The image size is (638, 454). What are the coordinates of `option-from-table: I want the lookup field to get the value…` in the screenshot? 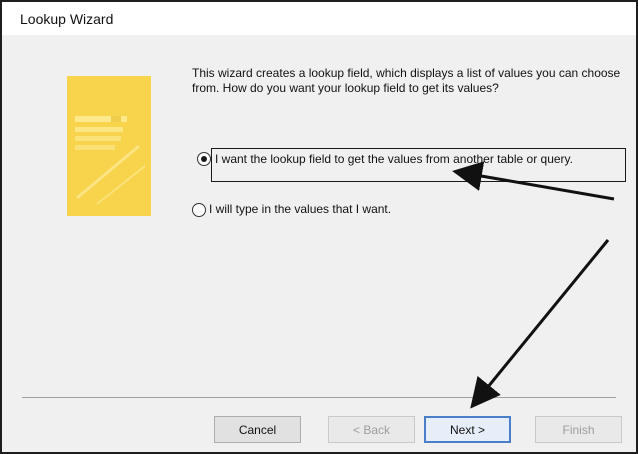 It's located at (411, 165).